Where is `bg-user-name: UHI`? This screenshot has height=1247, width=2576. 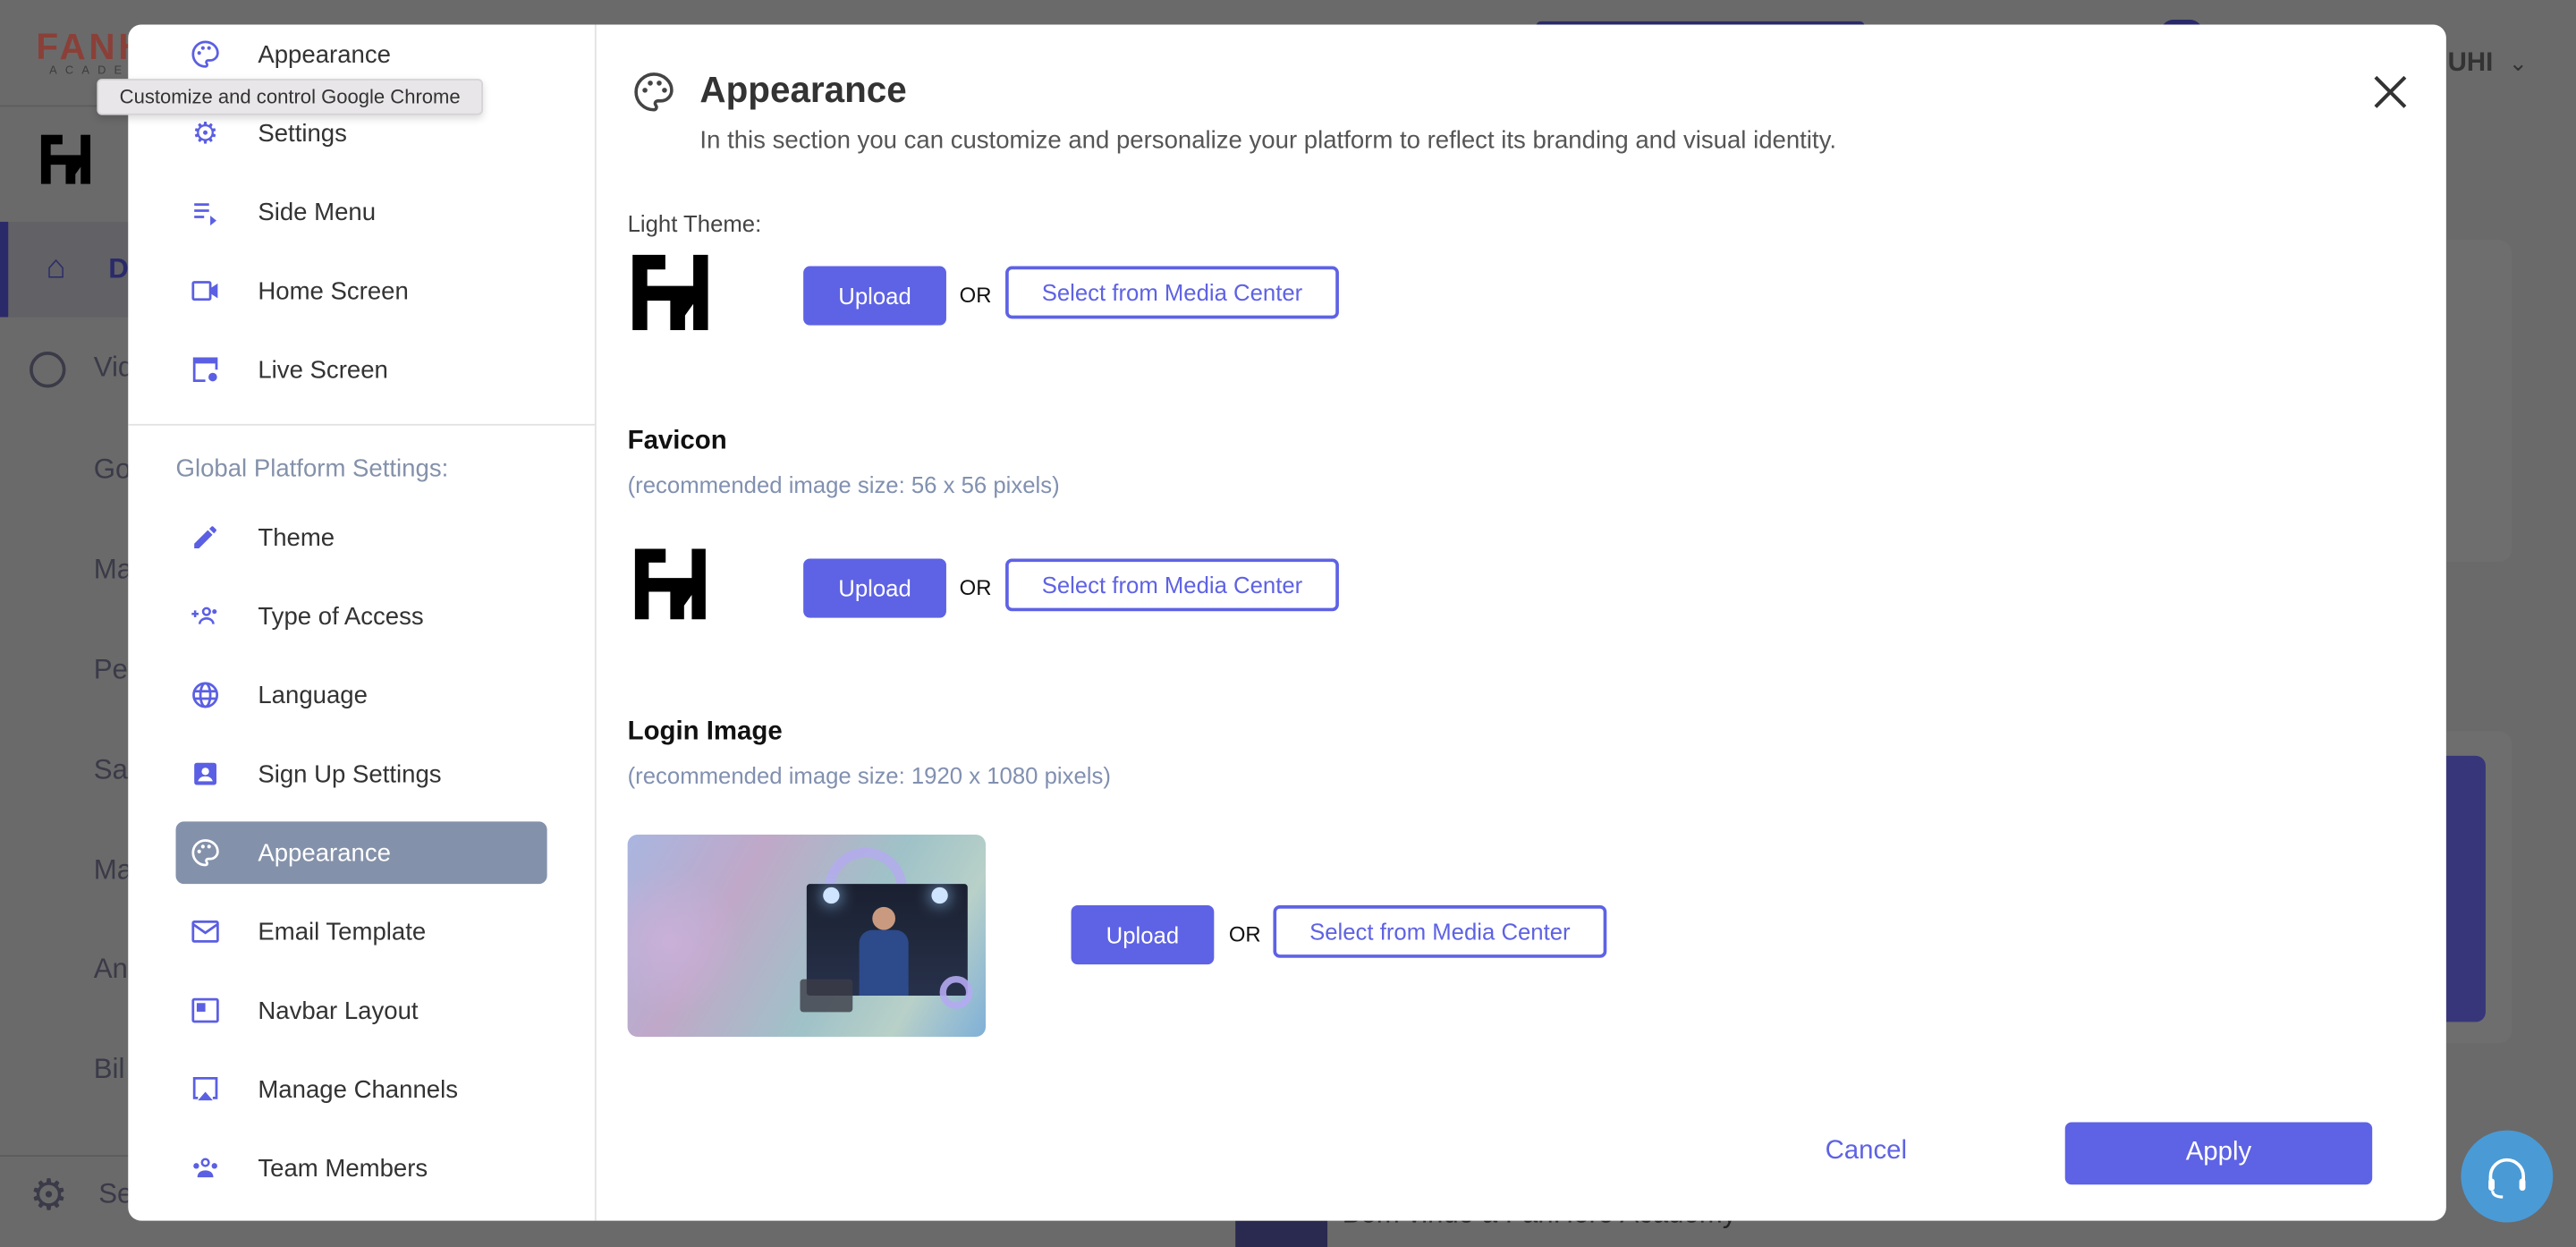 bg-user-name: UHI is located at coordinates (2470, 63).